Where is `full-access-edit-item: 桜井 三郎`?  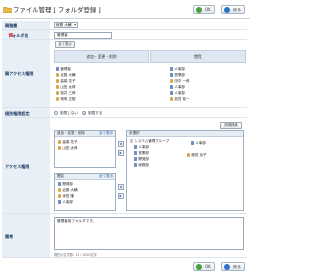 full-access-edit-item: 桜井 三郎 is located at coordinates (66, 93).